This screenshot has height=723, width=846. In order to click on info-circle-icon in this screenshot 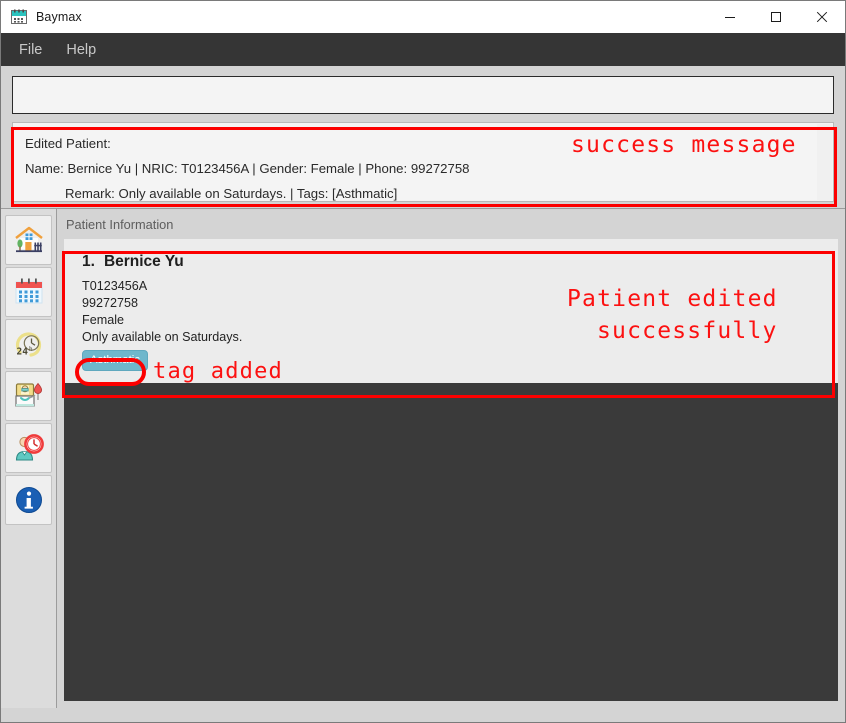, I will do `click(29, 500)`.